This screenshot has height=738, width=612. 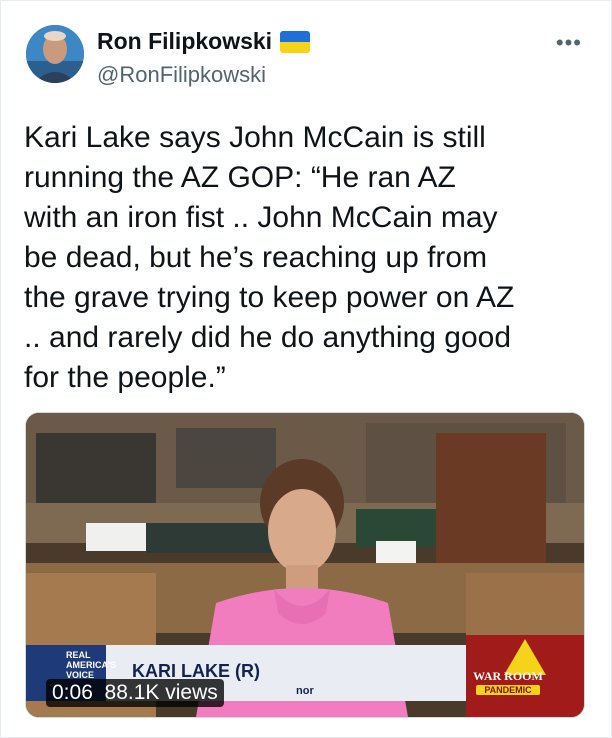 I want to click on more-options-icon: •••, so click(x=569, y=43).